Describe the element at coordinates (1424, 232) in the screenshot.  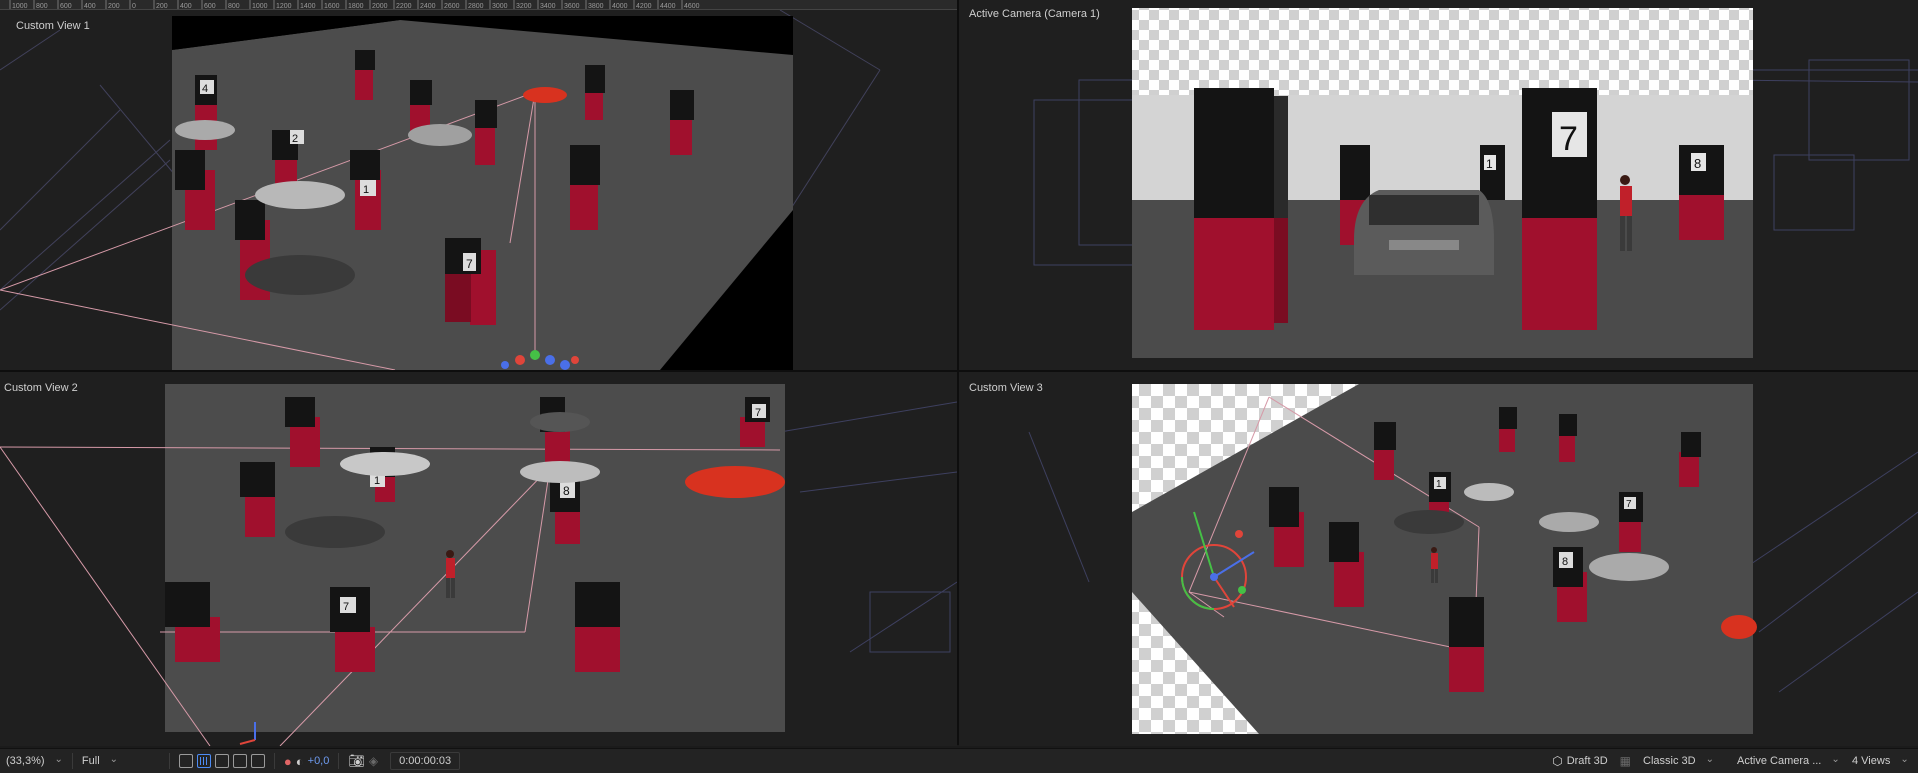
I see `car-render` at that location.